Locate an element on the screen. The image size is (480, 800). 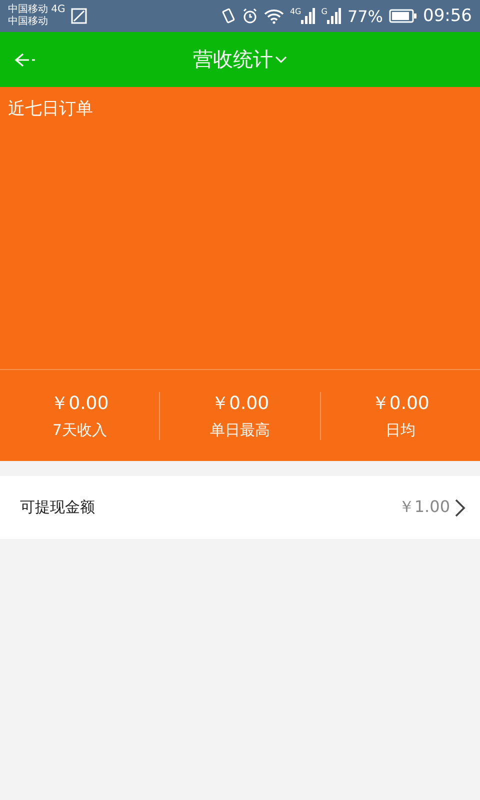
battery-percent: 77% is located at coordinates (365, 16).